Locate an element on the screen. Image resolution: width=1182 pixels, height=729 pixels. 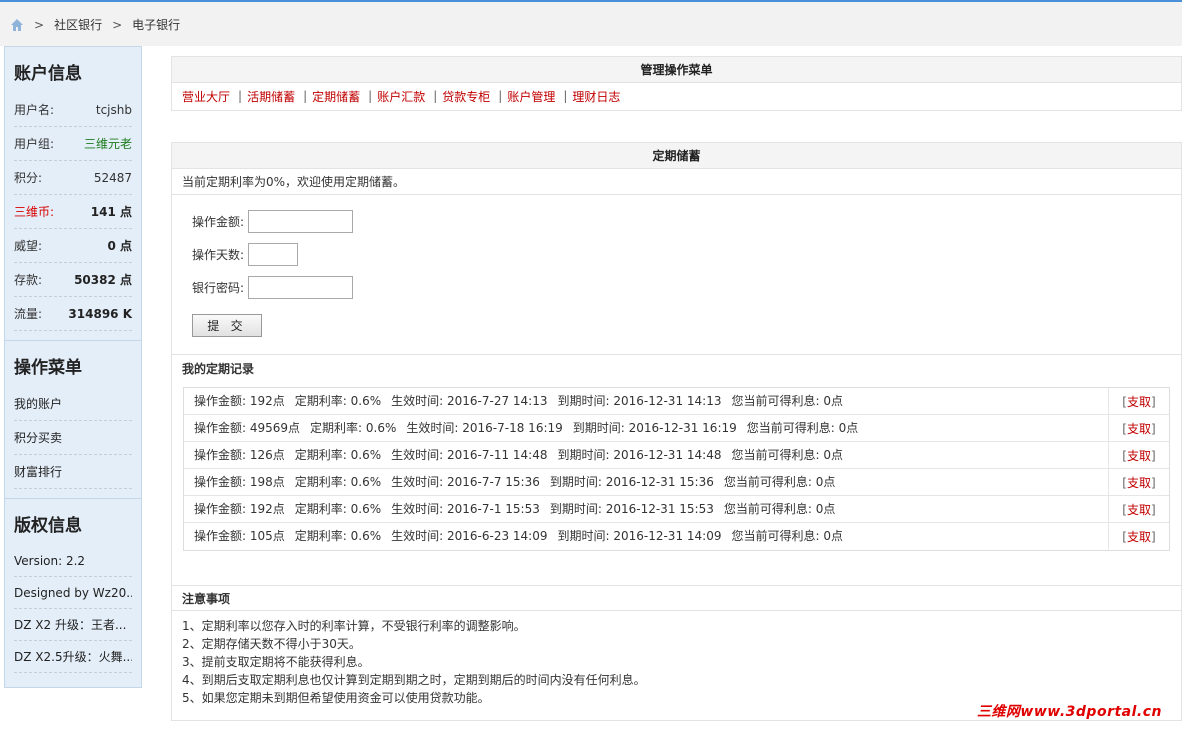
records-title: 我的定期记录 is located at coordinates (218, 369).